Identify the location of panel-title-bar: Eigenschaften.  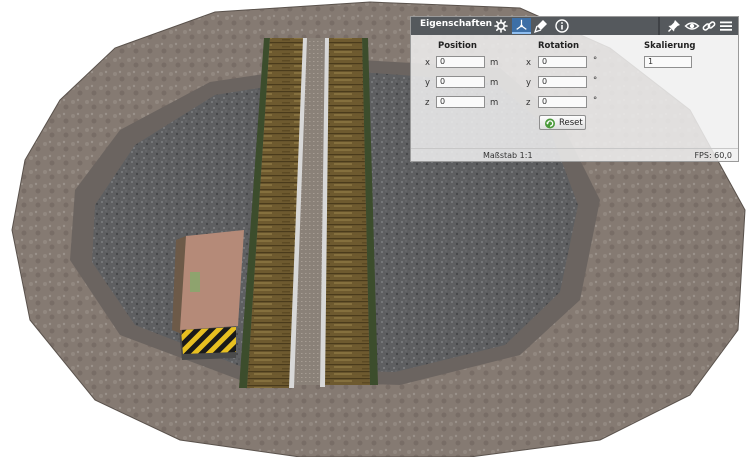
(574, 26).